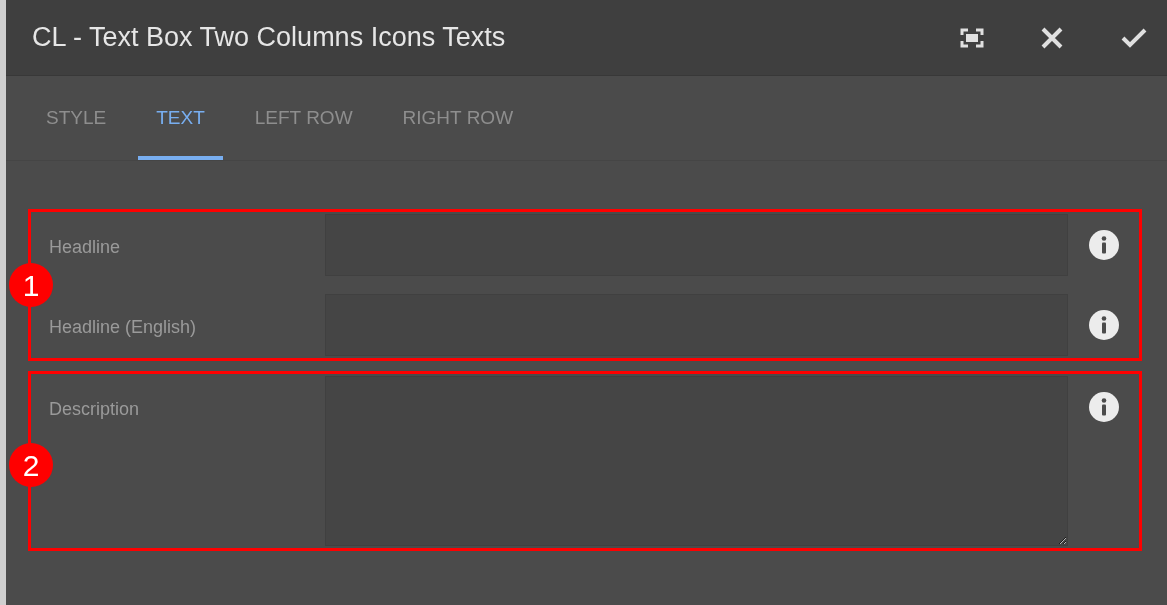 This screenshot has width=1167, height=605. I want to click on tab: TEXT, so click(180, 118).